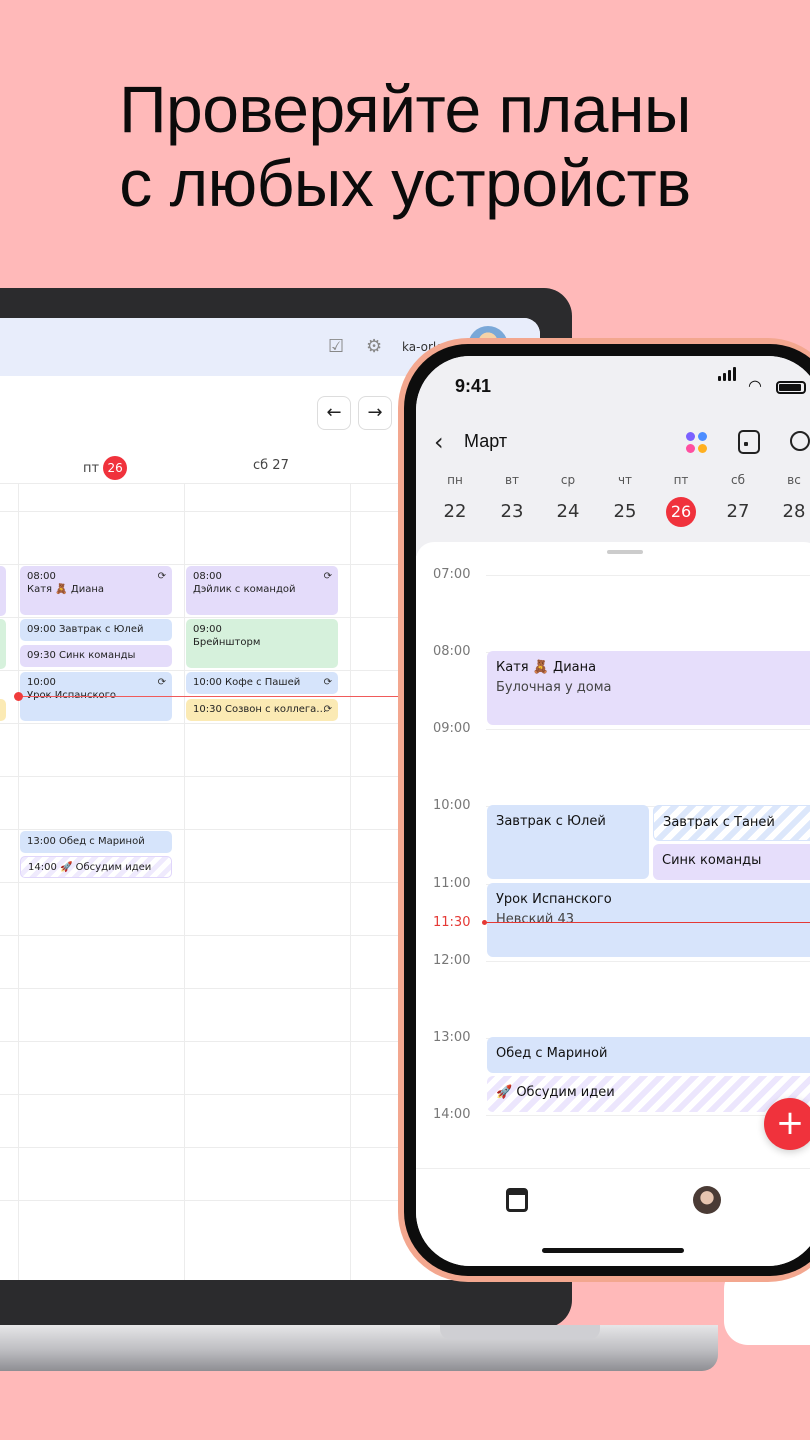 Image resolution: width=810 pixels, height=1440 pixels. What do you see at coordinates (334, 413) in the screenshot?
I see `prev-week-button: ←` at bounding box center [334, 413].